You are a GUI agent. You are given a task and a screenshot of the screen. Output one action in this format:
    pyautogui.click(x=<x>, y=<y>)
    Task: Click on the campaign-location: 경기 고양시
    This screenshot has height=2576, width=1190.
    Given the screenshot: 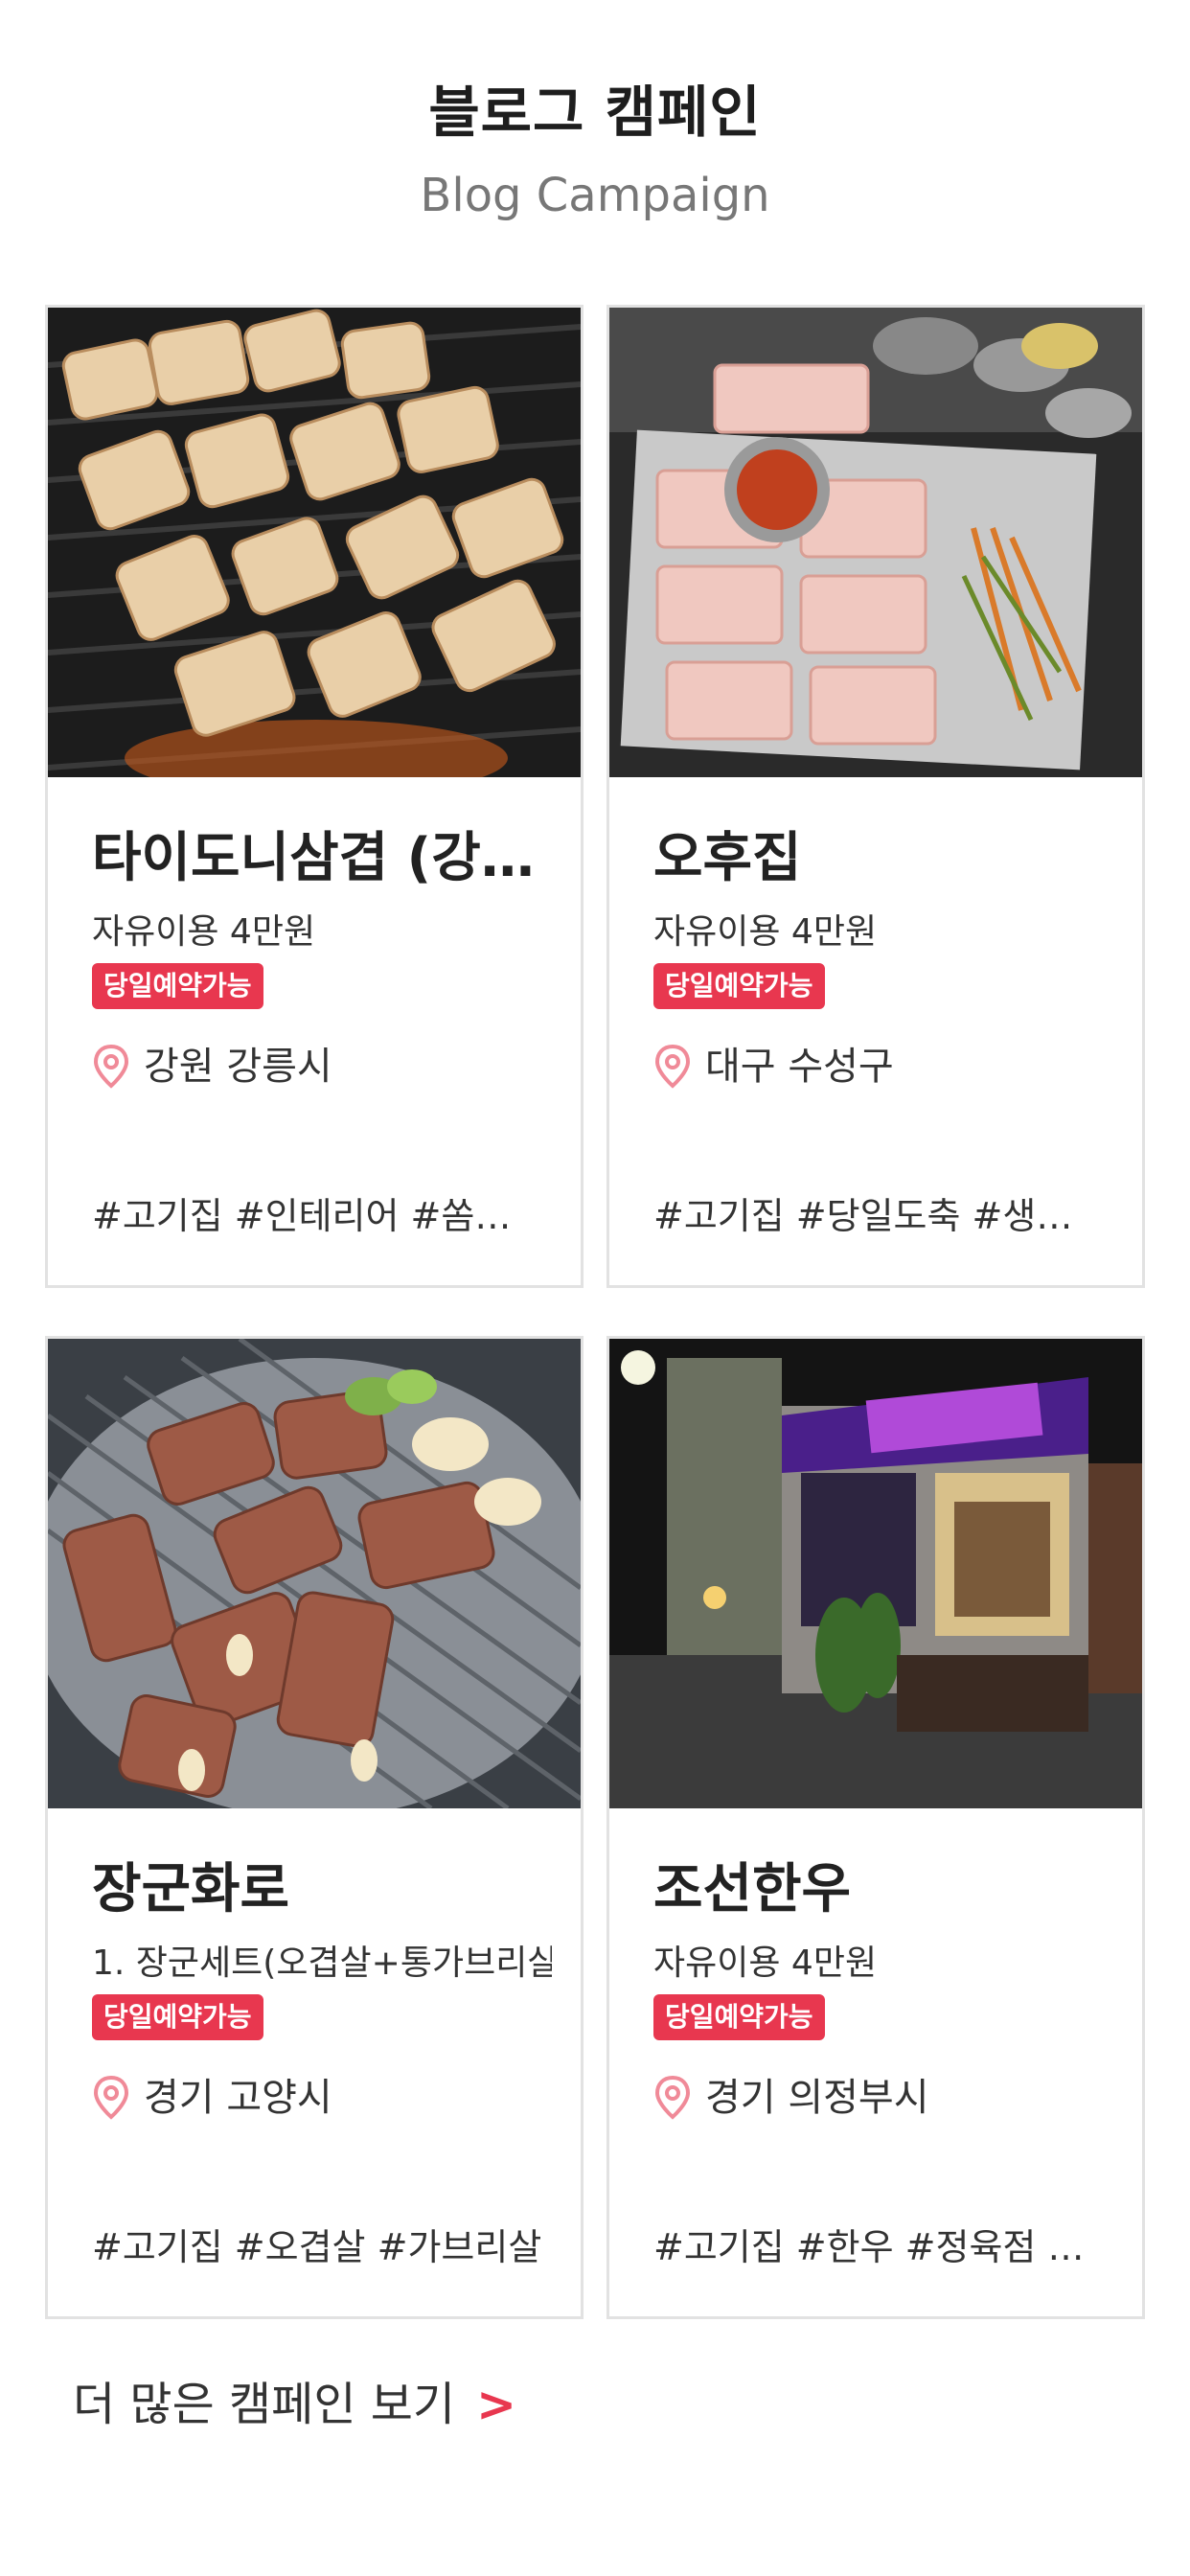 What is the action you would take?
    pyautogui.click(x=322, y=2098)
    